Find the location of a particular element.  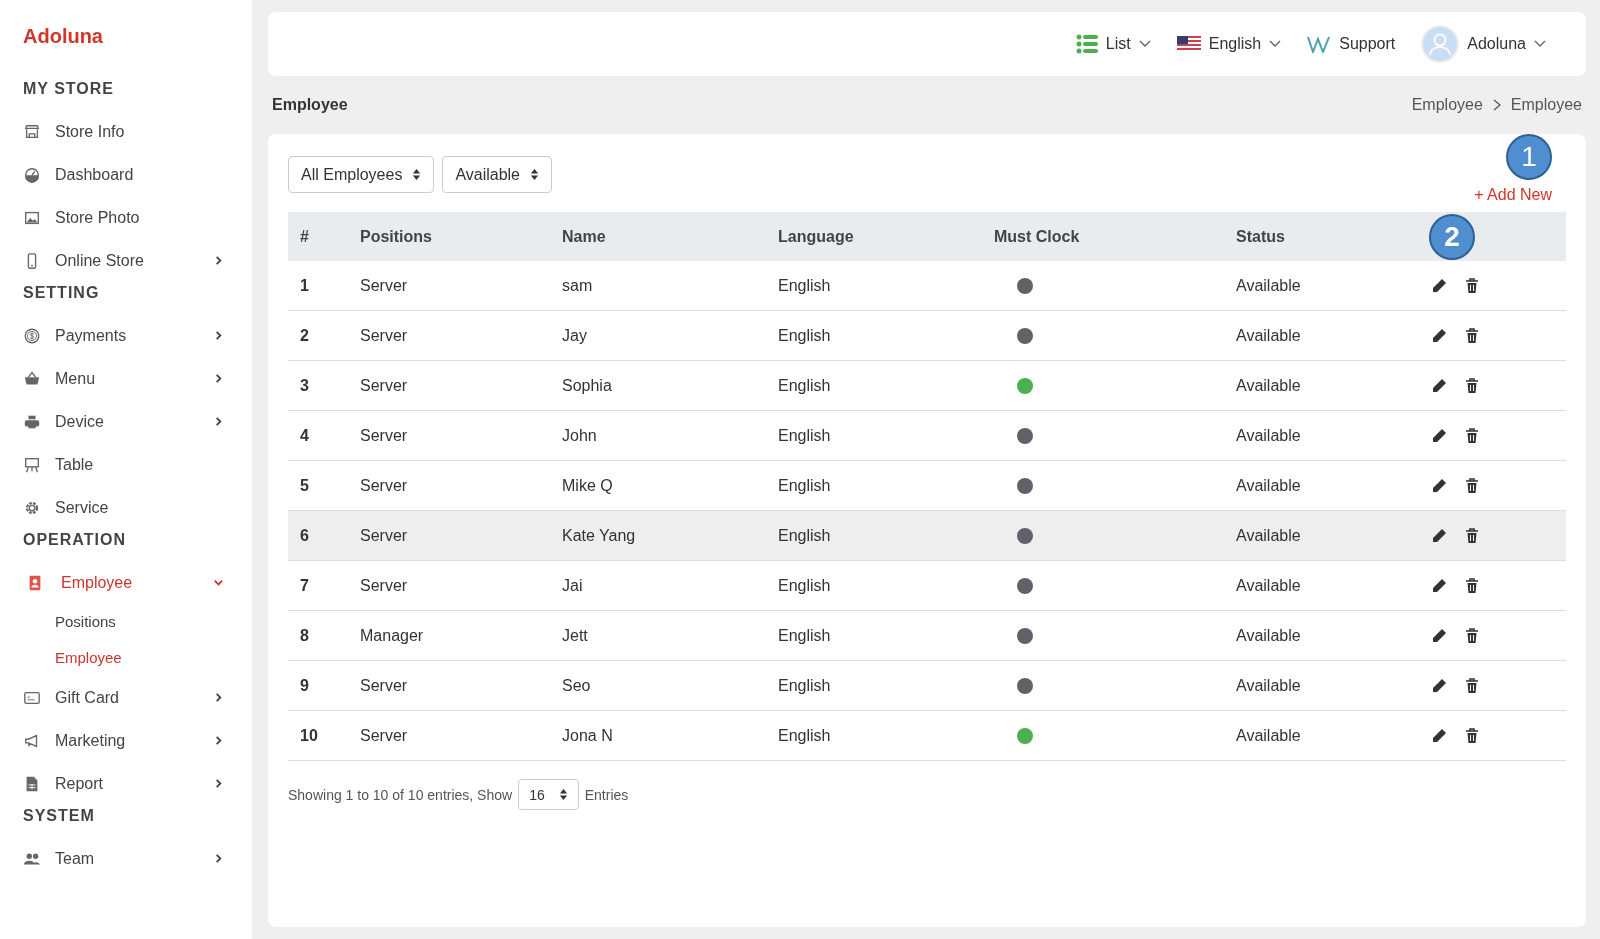

language-dropdown: English is located at coordinates (1229, 44).